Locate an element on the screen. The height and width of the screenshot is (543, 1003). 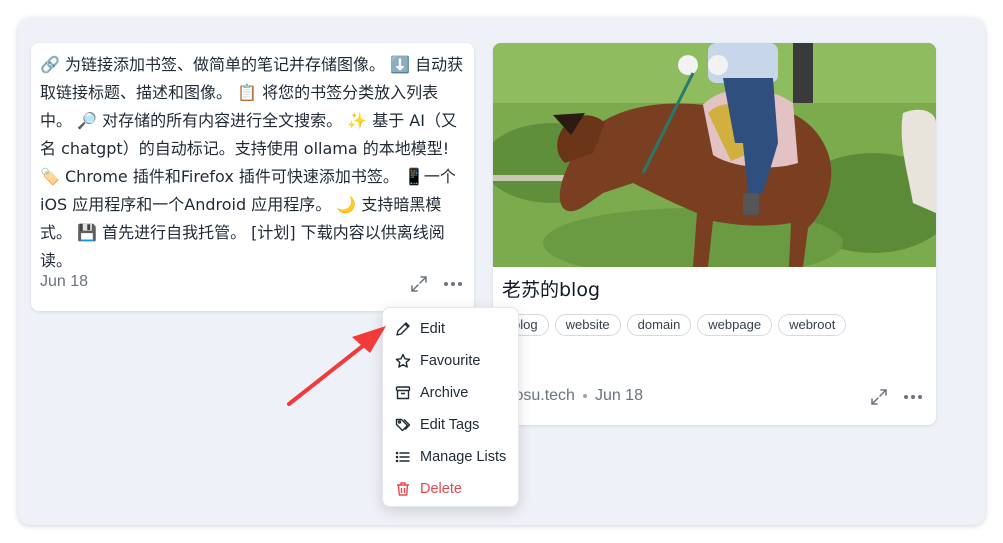
menu-item-label: Favourite is located at coordinates (450, 361).